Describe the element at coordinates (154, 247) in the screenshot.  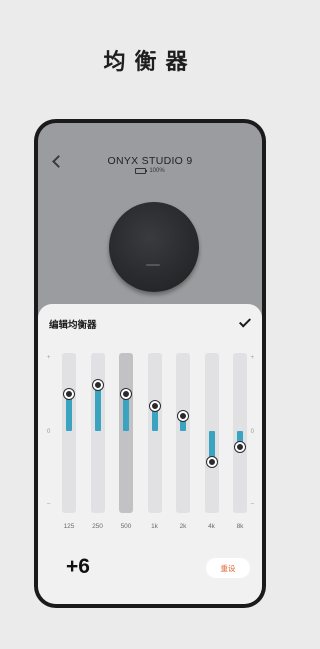
I see `speaker-image` at that location.